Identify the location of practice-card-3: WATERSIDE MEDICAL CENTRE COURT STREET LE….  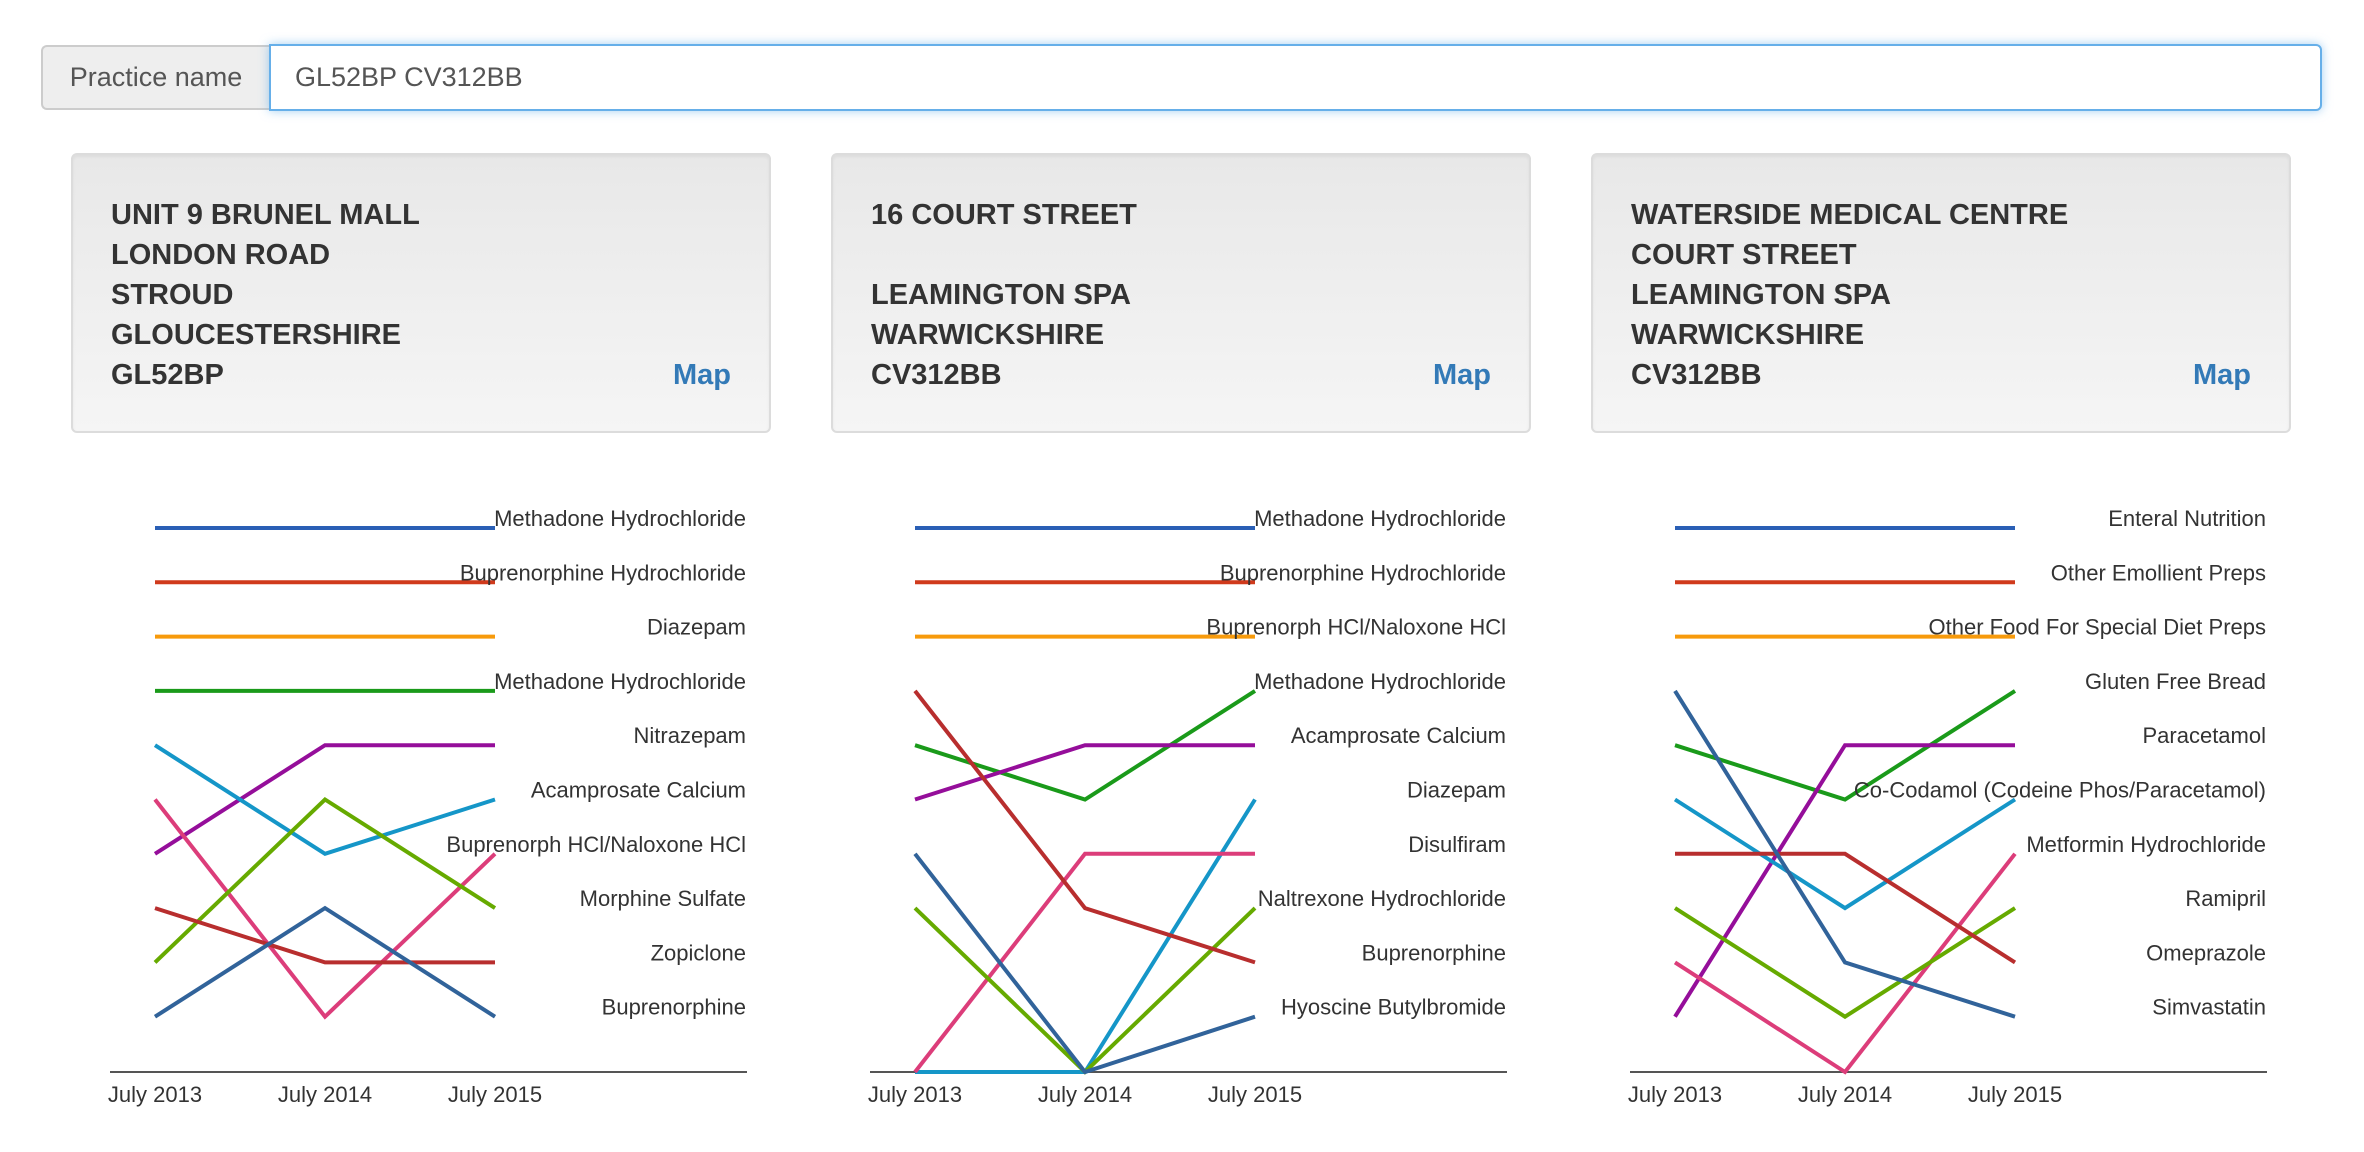
(1941, 293).